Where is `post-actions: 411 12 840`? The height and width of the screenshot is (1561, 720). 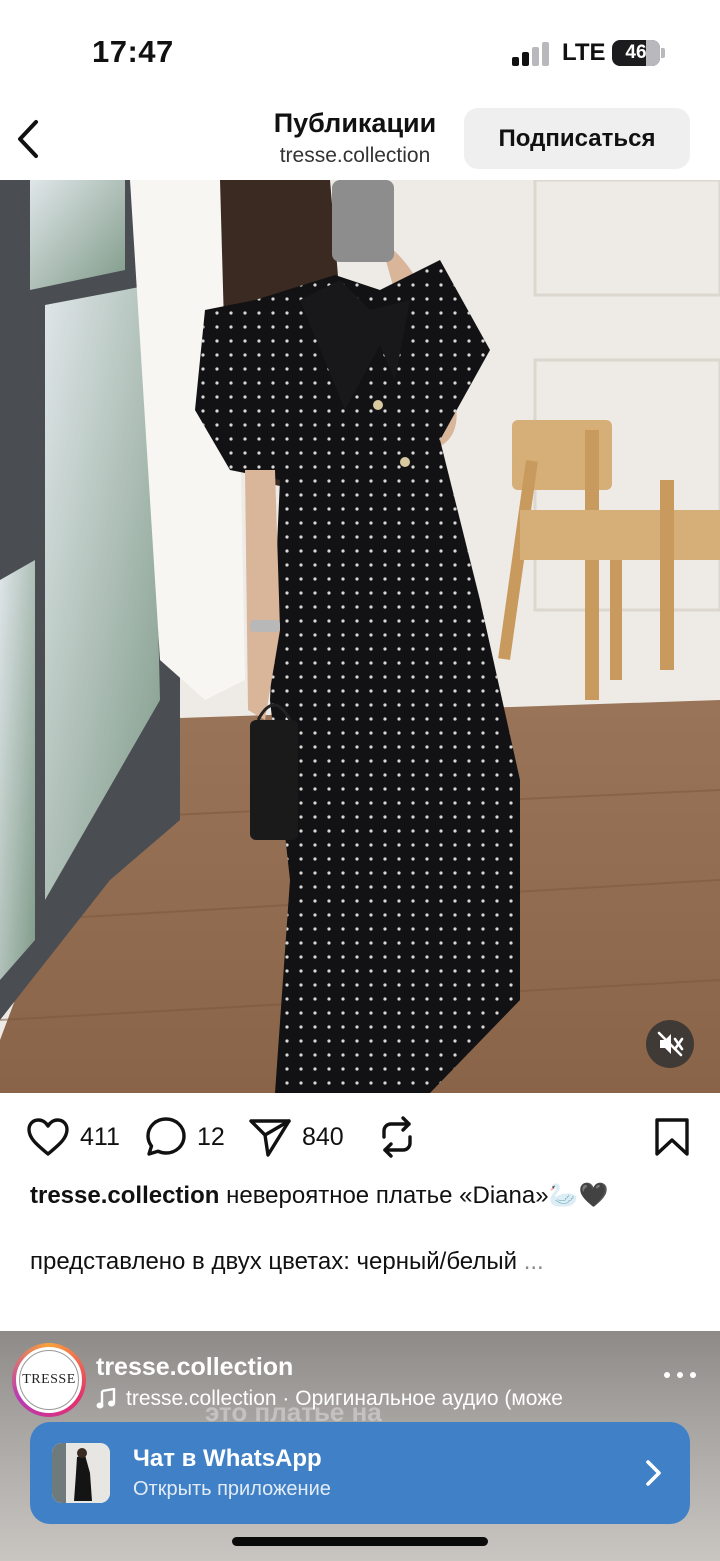 post-actions: 411 12 840 is located at coordinates (360, 1138).